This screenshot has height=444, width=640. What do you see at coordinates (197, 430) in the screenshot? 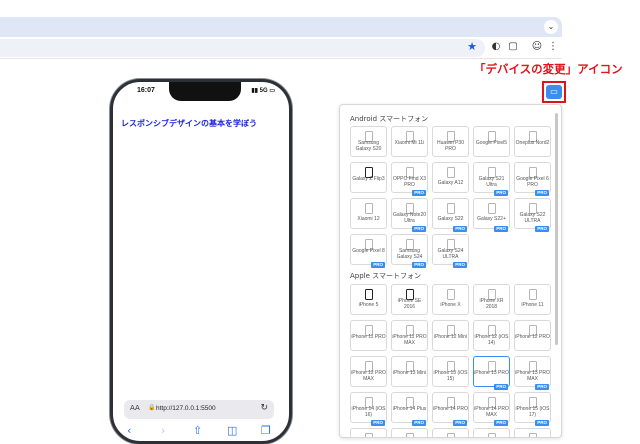
I see `share-icon: ⇧` at bounding box center [197, 430].